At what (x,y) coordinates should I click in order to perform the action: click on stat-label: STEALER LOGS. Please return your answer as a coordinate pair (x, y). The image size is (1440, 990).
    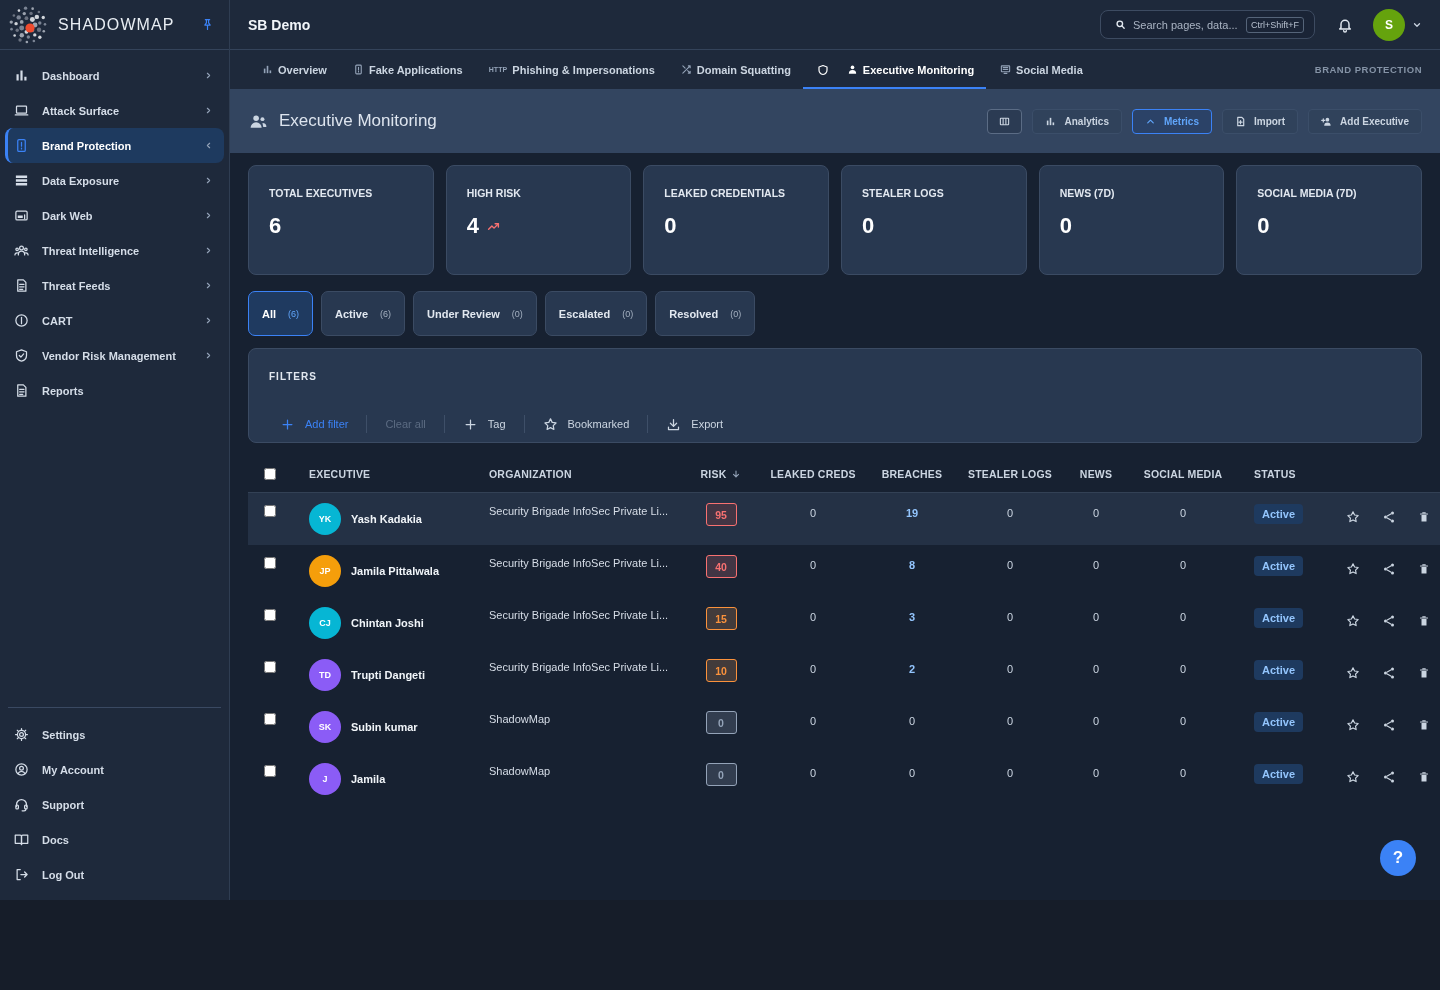
    Looking at the image, I should click on (903, 193).